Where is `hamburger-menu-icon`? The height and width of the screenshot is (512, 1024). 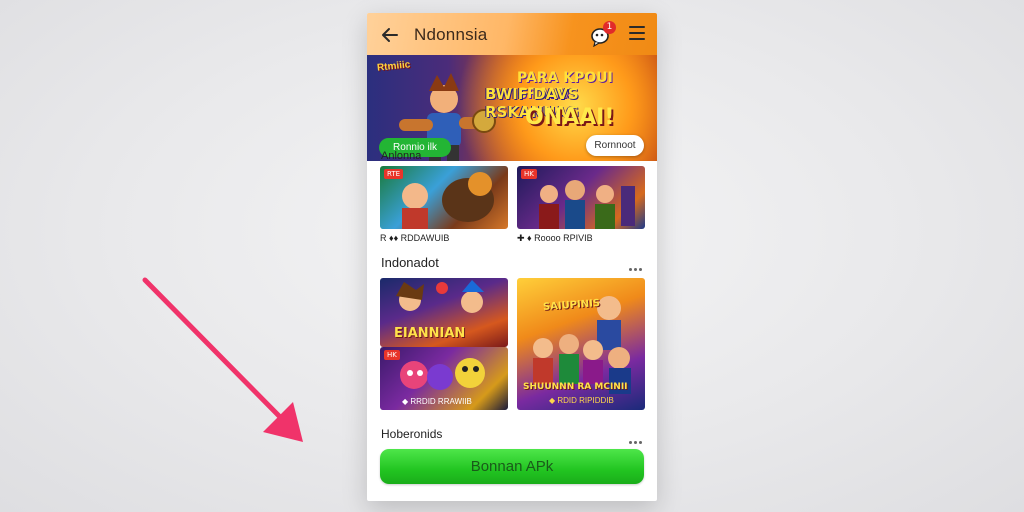
hamburger-menu-icon is located at coordinates (637, 33).